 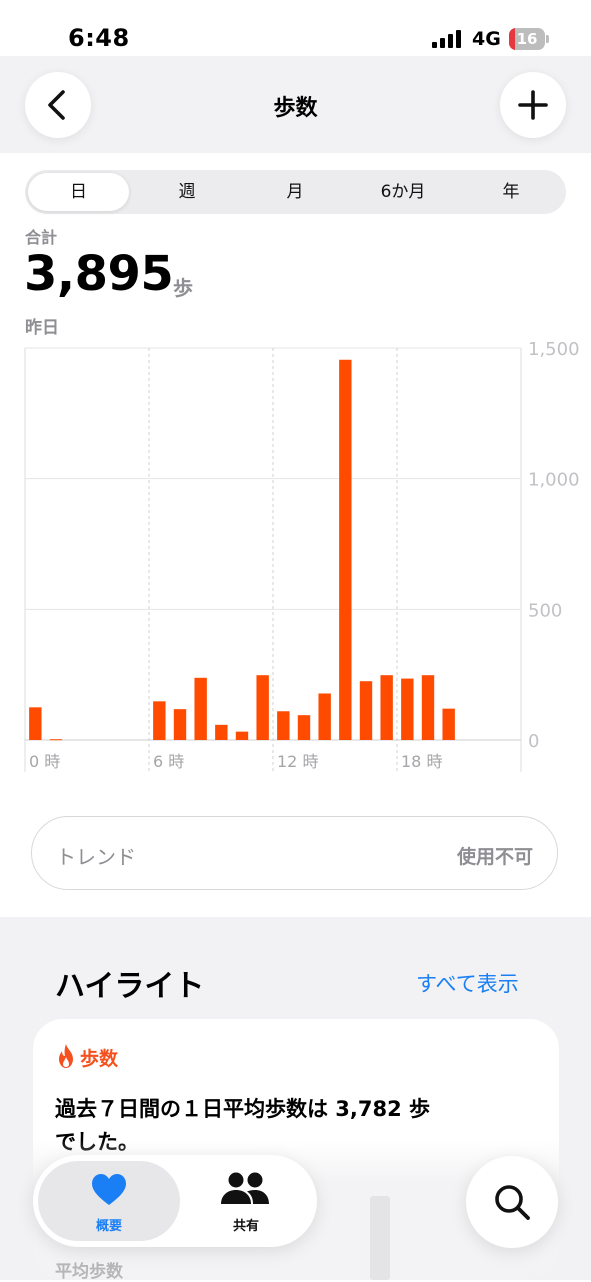 I want to click on highlight-text-line1: 過去７日間の１日平均歩数は 3,782 歩, so click(x=243, y=1109).